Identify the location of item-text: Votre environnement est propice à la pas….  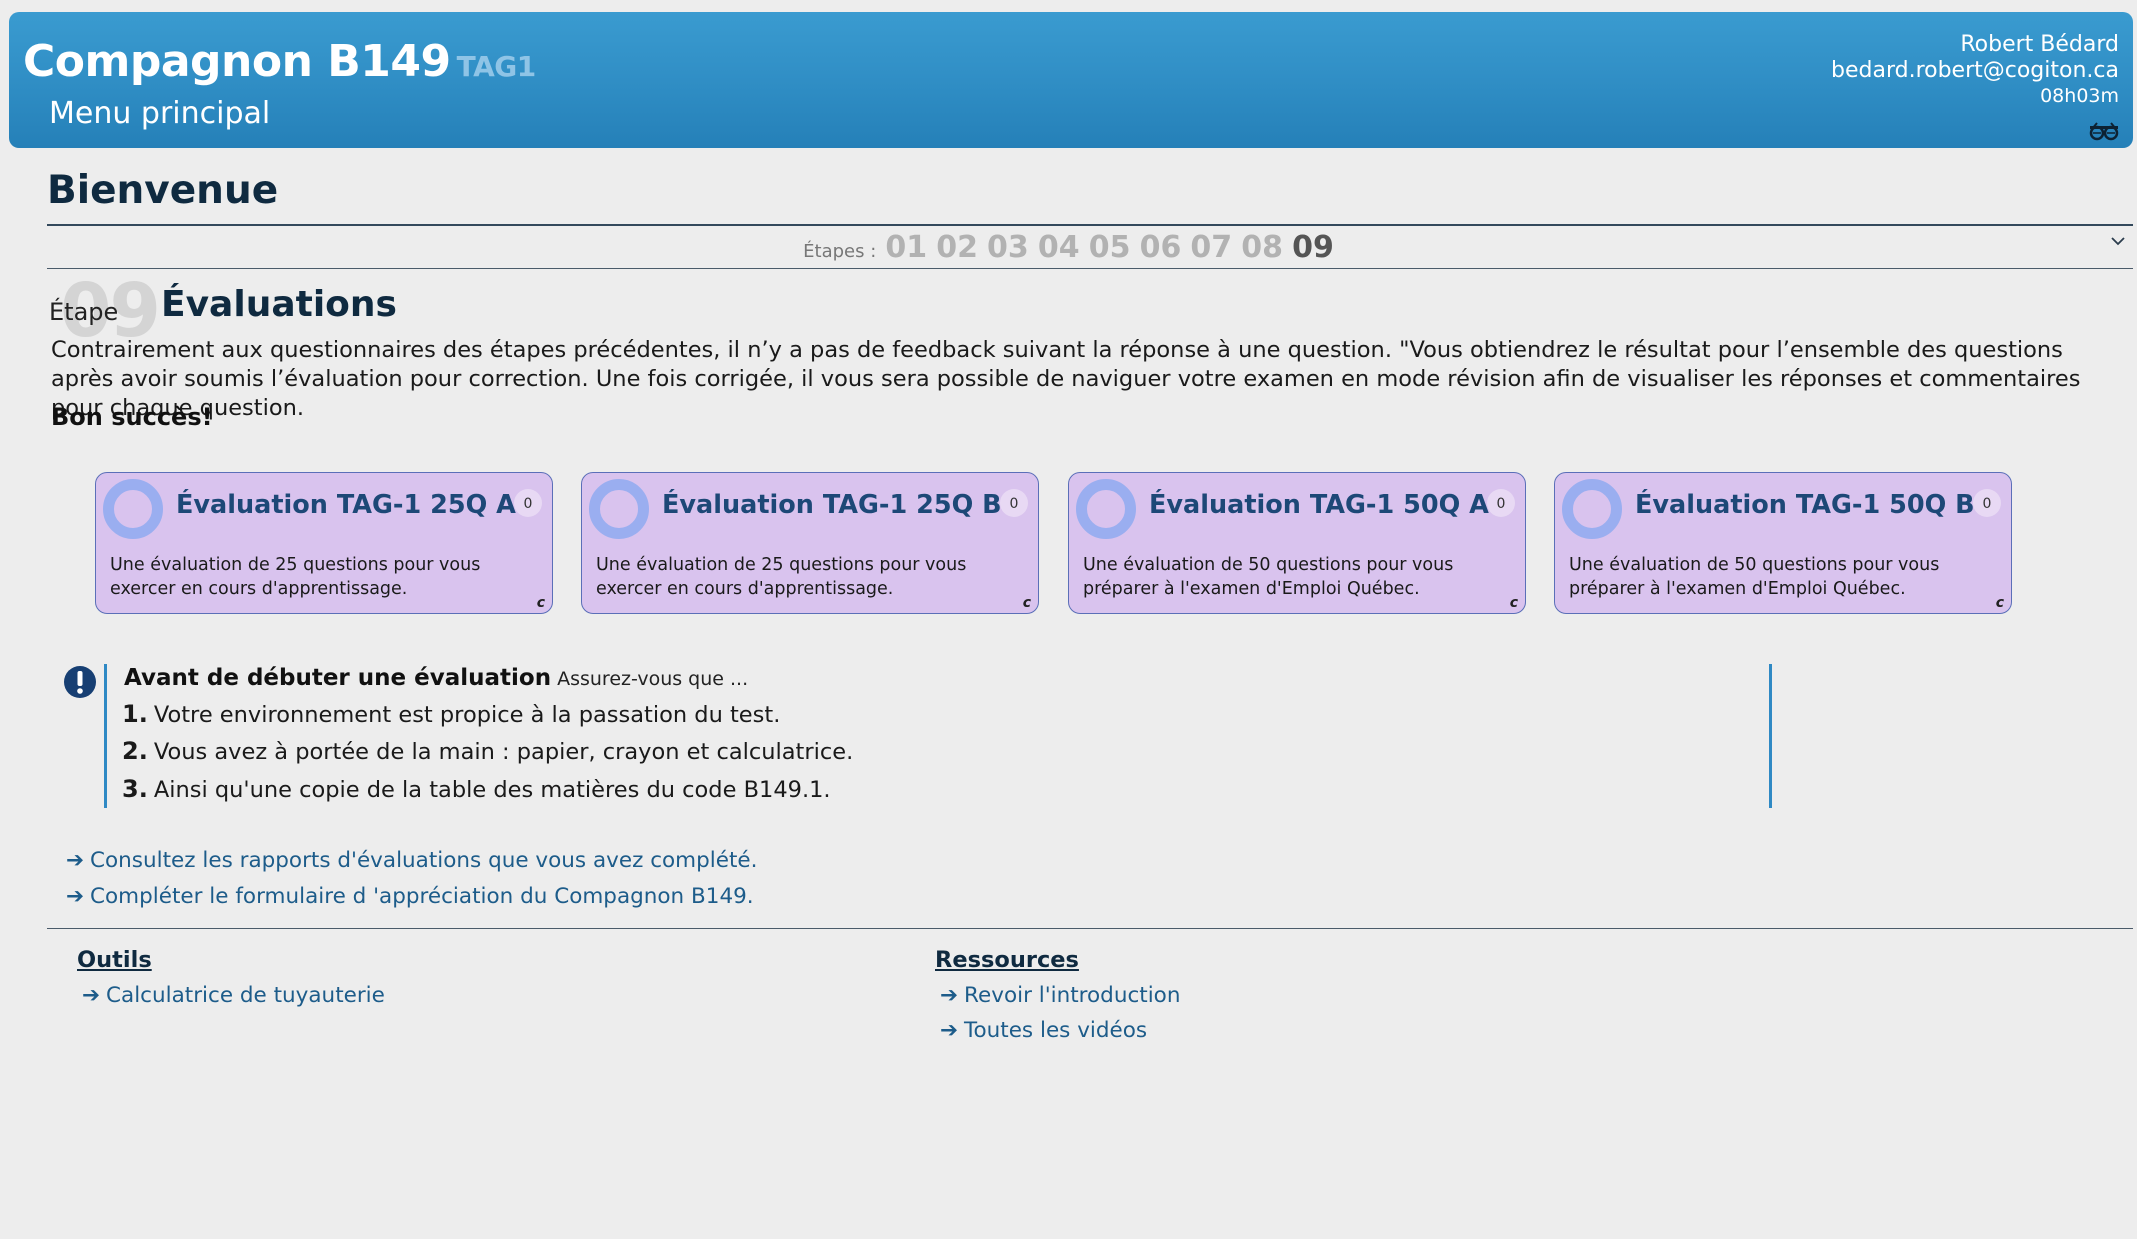
(467, 715).